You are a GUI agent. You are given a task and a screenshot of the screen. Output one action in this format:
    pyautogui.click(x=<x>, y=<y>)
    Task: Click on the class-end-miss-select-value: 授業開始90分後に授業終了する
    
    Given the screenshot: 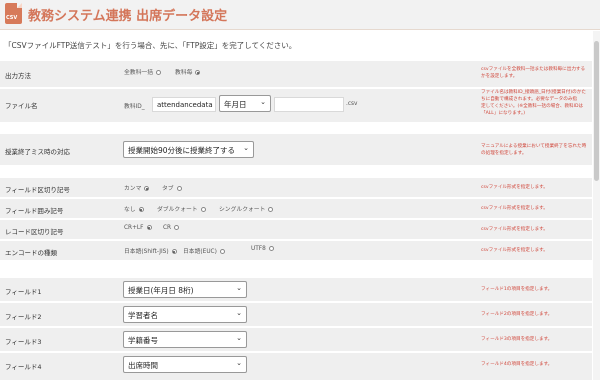 What is the action you would take?
    pyautogui.click(x=182, y=150)
    